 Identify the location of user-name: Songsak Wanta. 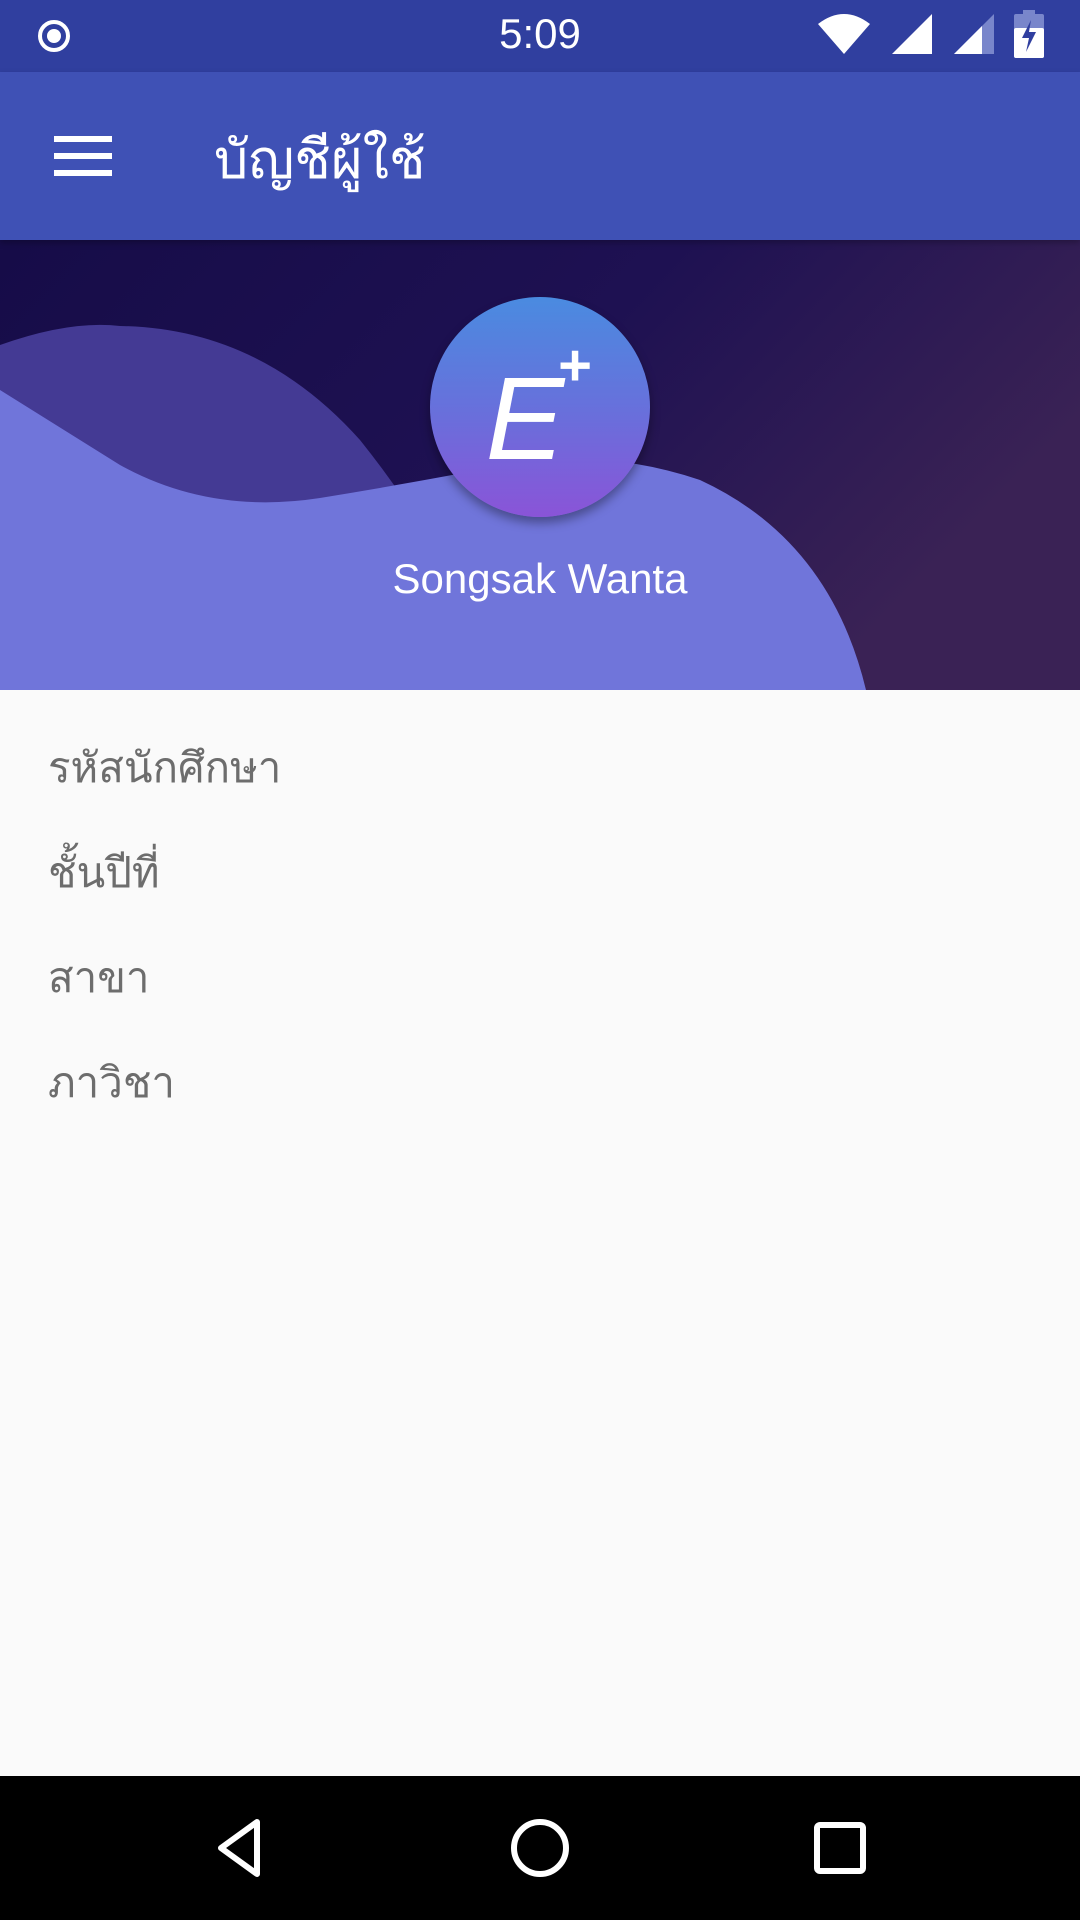
(540, 578).